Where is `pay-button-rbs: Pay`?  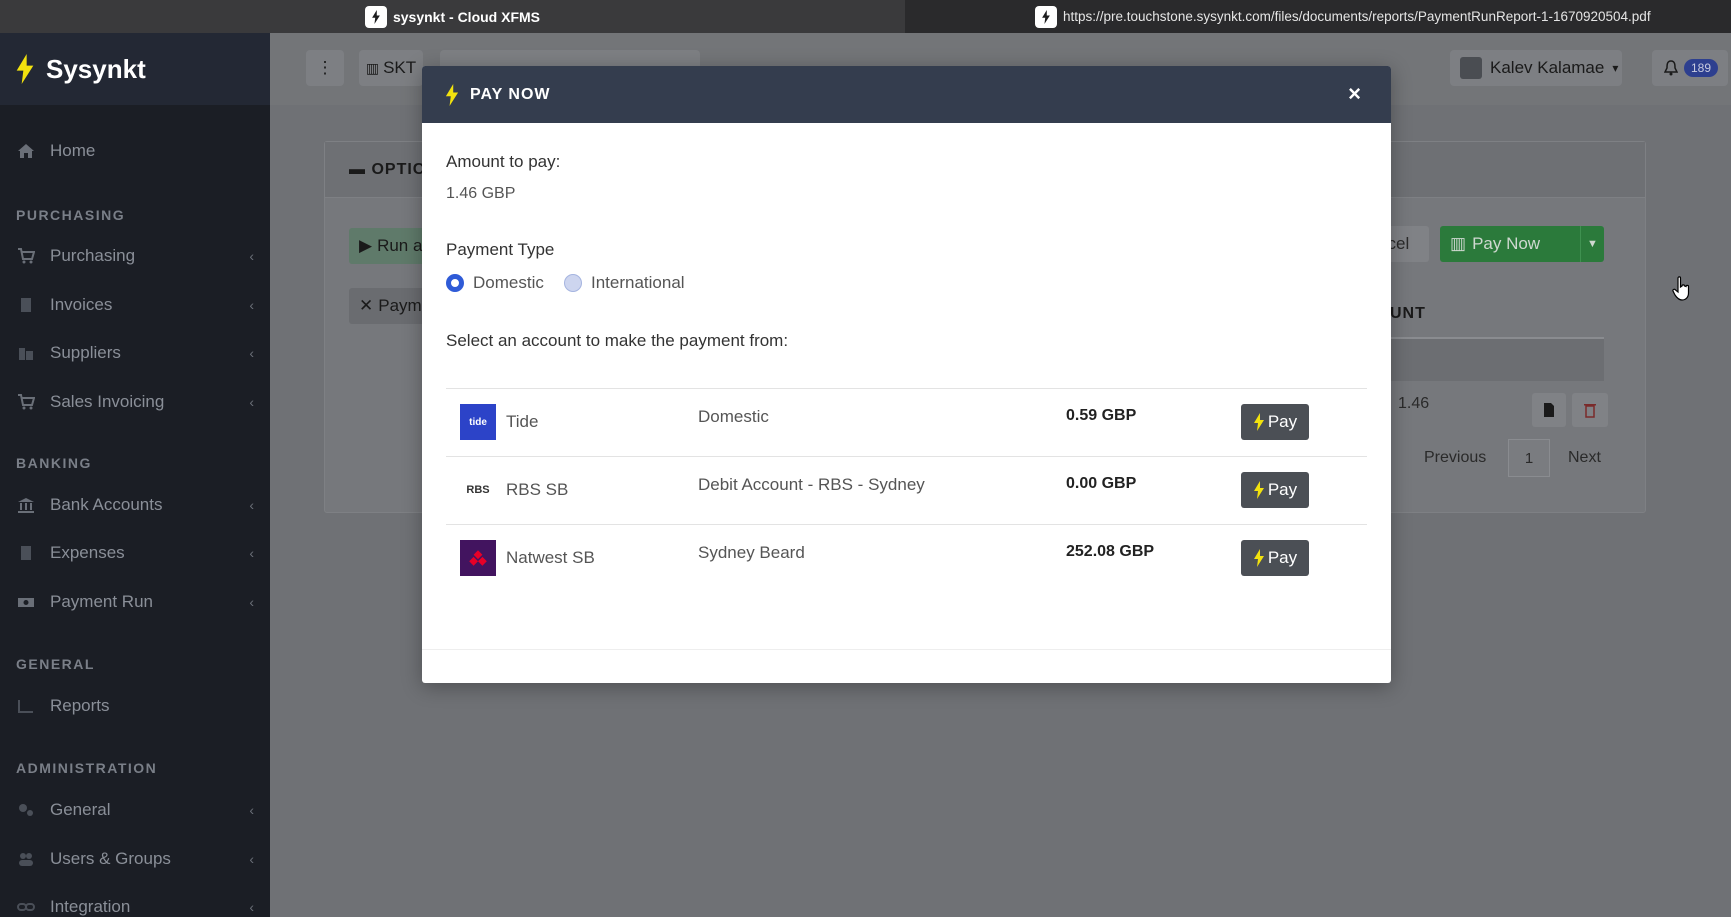
pay-button-rbs: Pay is located at coordinates (1275, 490).